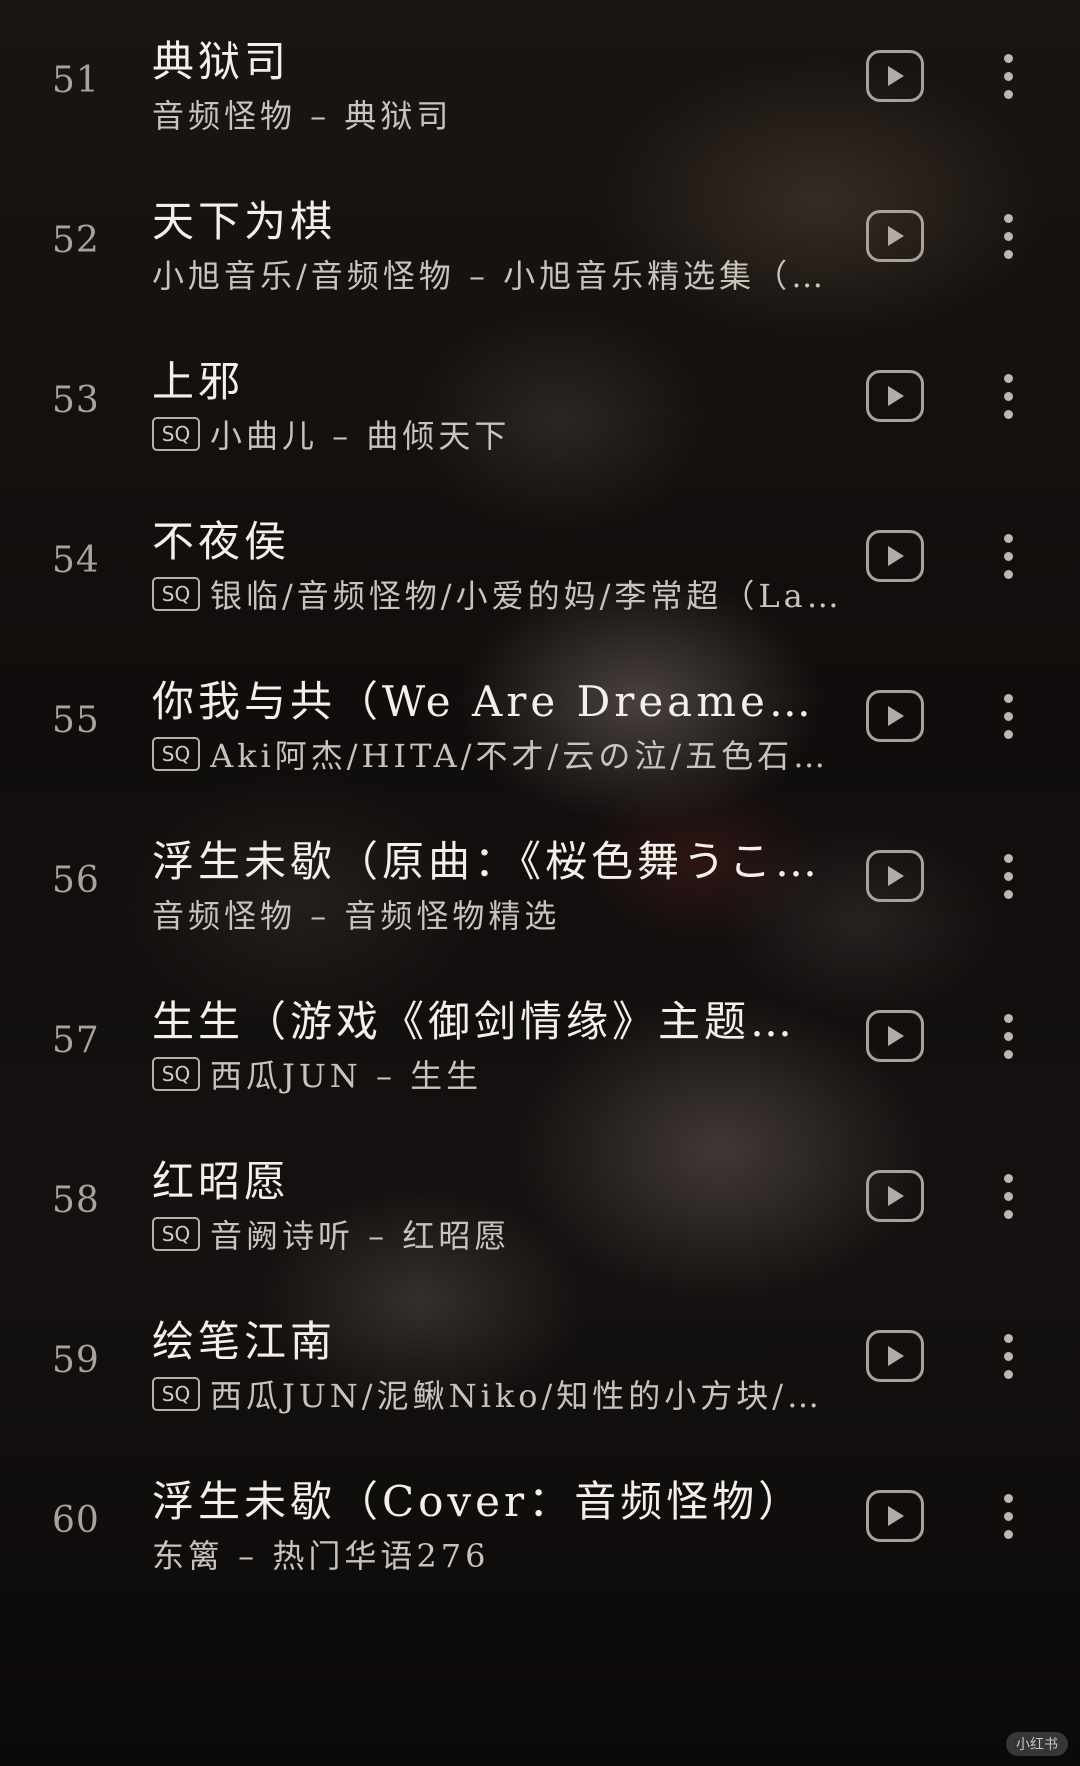 This screenshot has width=1080, height=1766. What do you see at coordinates (360, 436) in the screenshot?
I see `song-artist-album: 小曲儿 – 曲倾天下` at bounding box center [360, 436].